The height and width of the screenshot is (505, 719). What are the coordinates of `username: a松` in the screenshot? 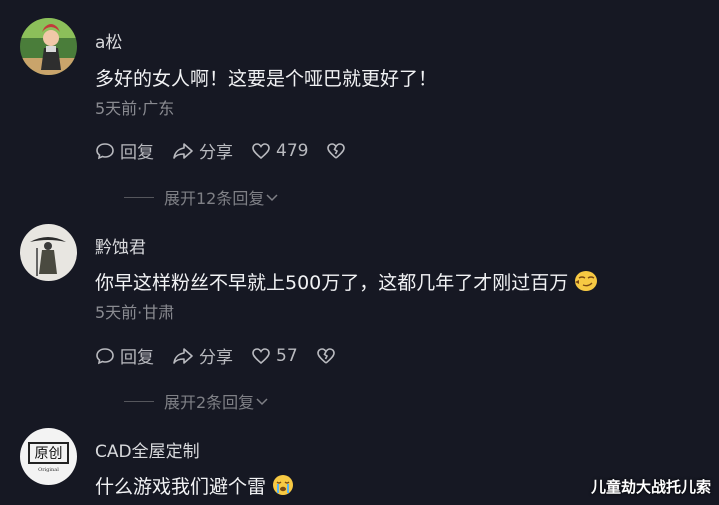 It's located at (108, 40).